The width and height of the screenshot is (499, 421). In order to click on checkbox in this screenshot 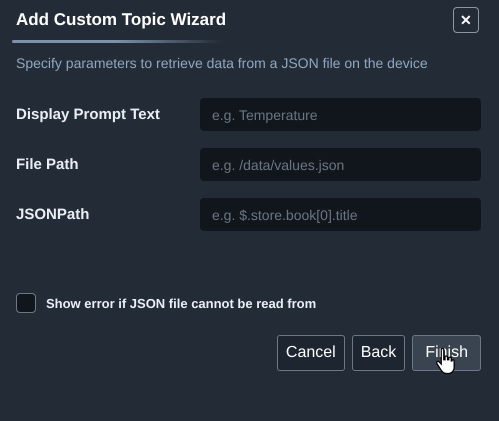, I will do `click(26, 303)`.